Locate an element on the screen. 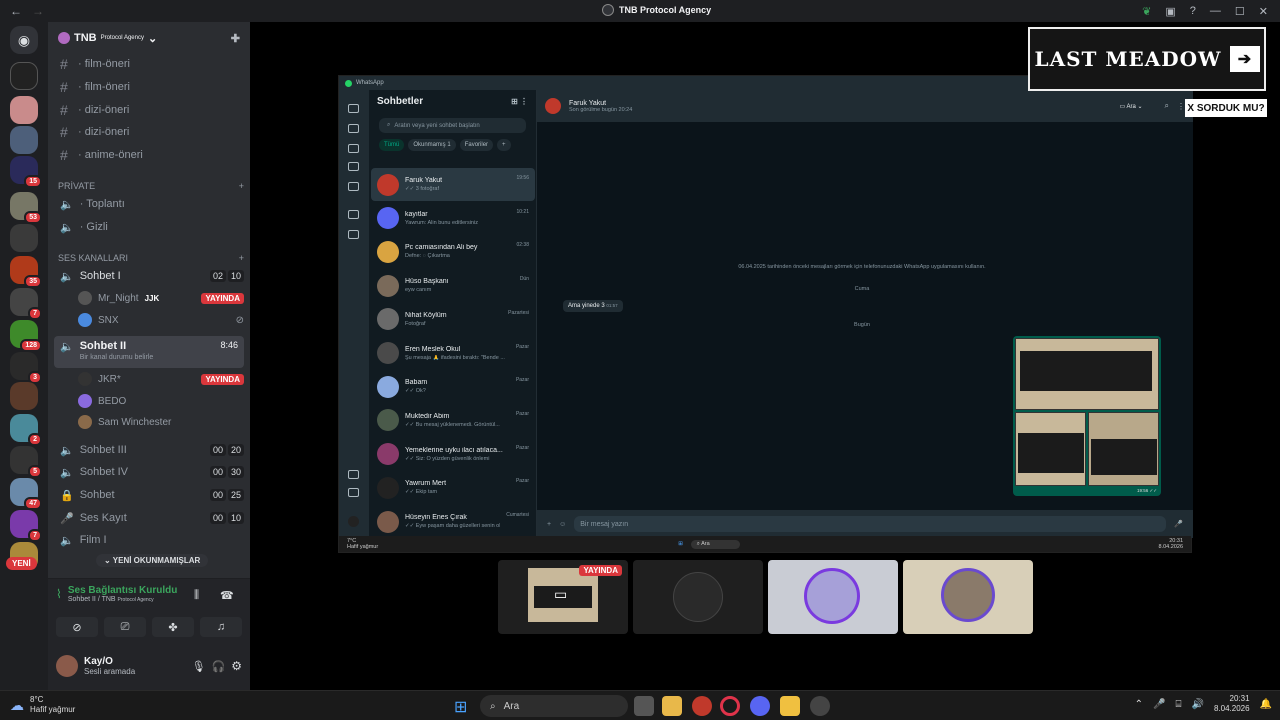 This screenshot has height=720, width=1280. message-input: Bir mesaj yazın is located at coordinates (870, 524).